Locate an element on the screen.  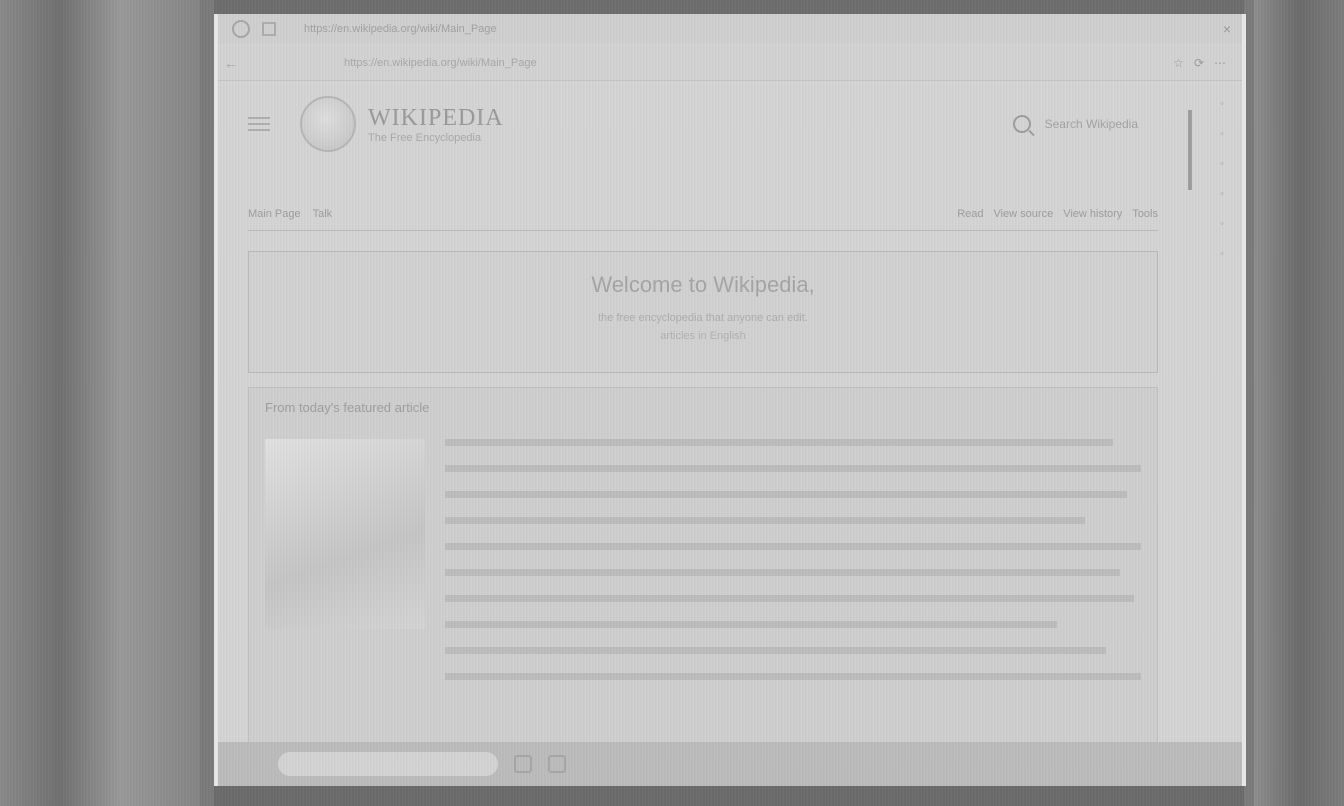
taskbar-search is located at coordinates (388, 764).